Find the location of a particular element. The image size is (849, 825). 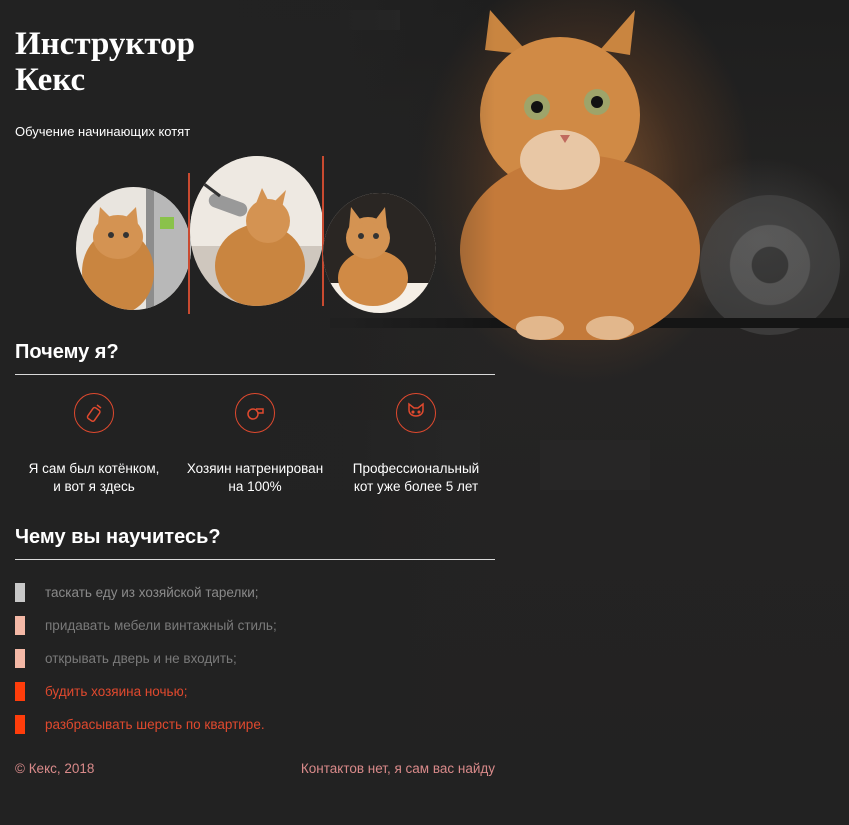

why-heading: Почему я? is located at coordinates (255, 358).